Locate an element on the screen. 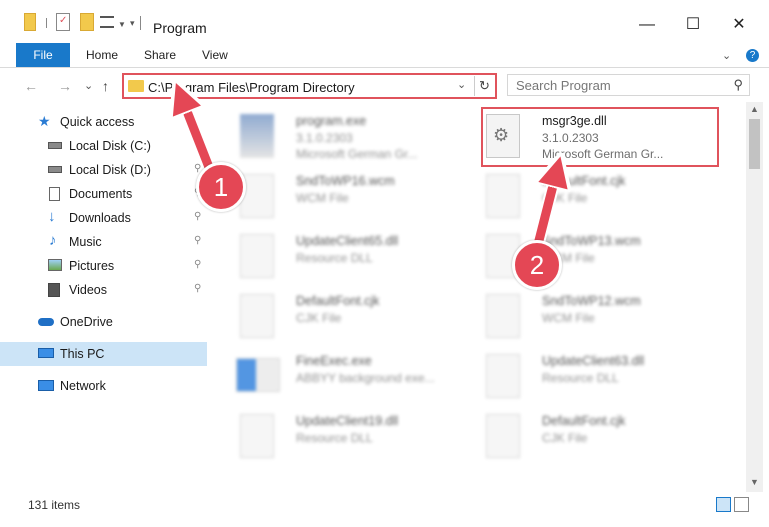 Image resolution: width=769 pixels, height=527 pixels. sidebar-item-this-pc: This PC is located at coordinates (103, 354).